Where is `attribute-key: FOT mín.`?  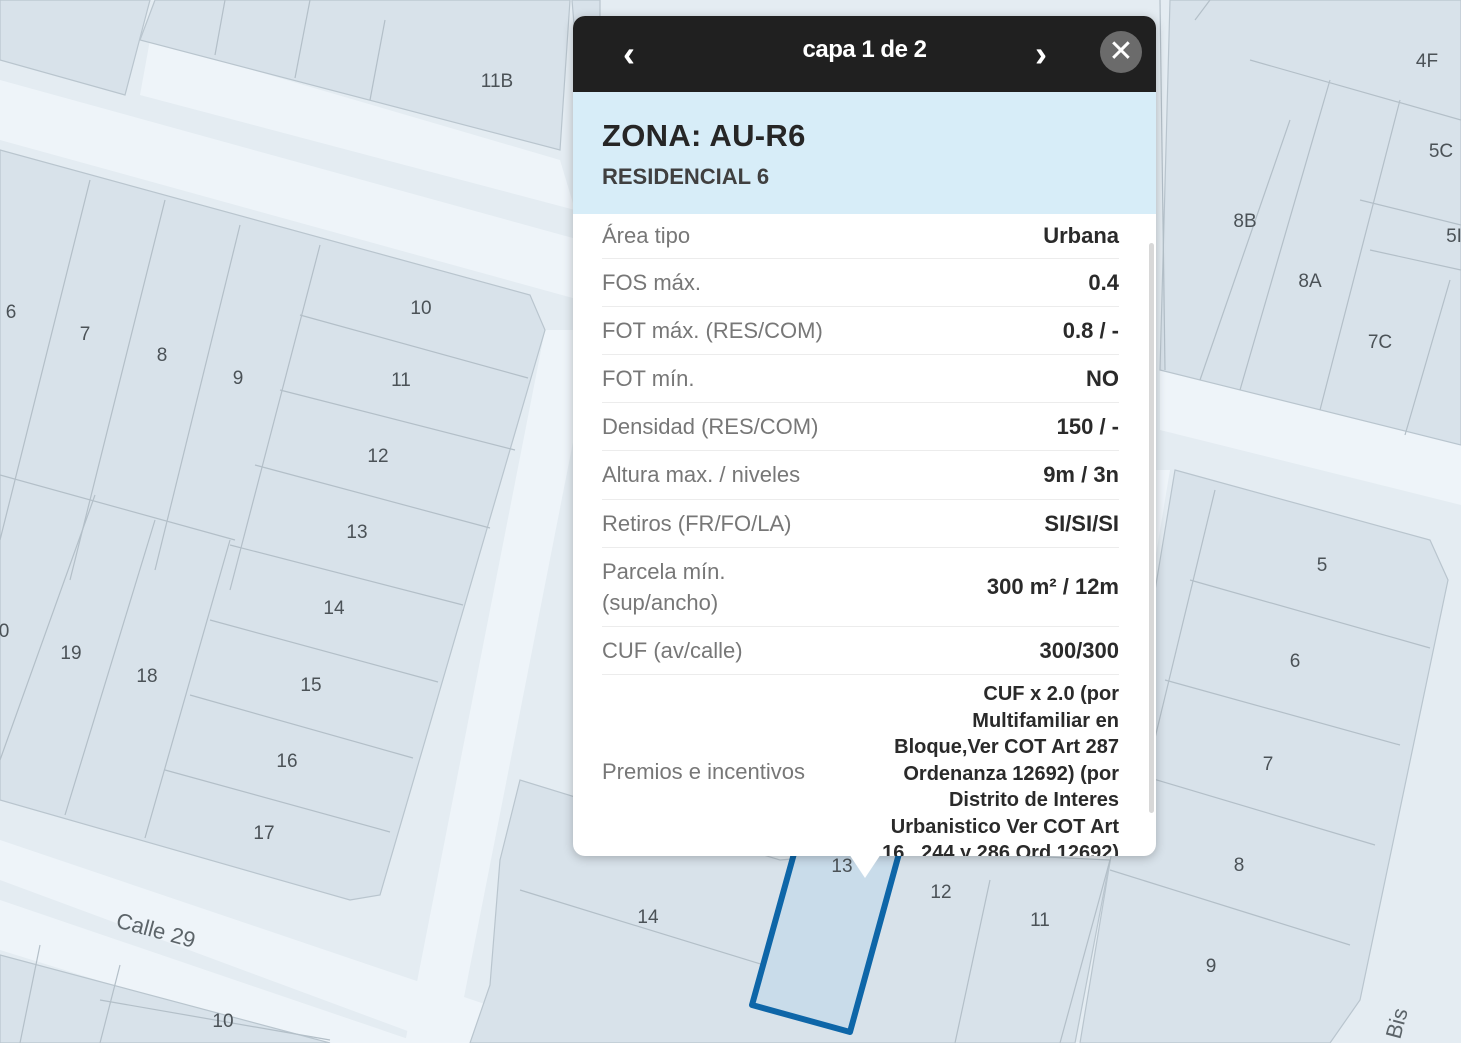 attribute-key: FOT mín. is located at coordinates (648, 378).